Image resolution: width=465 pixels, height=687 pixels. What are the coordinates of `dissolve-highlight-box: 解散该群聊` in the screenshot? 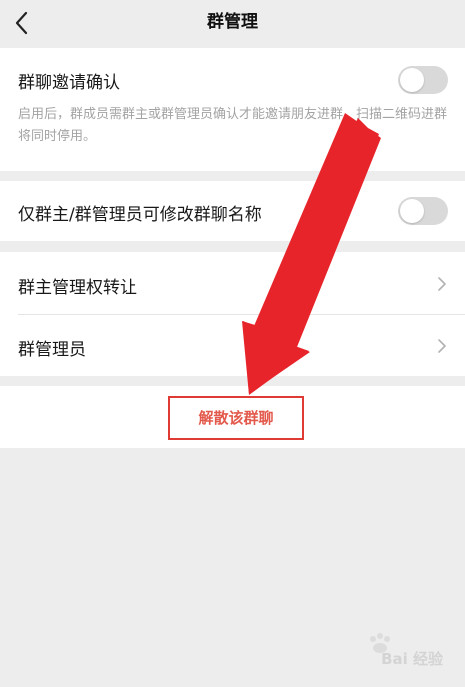 It's located at (236, 418).